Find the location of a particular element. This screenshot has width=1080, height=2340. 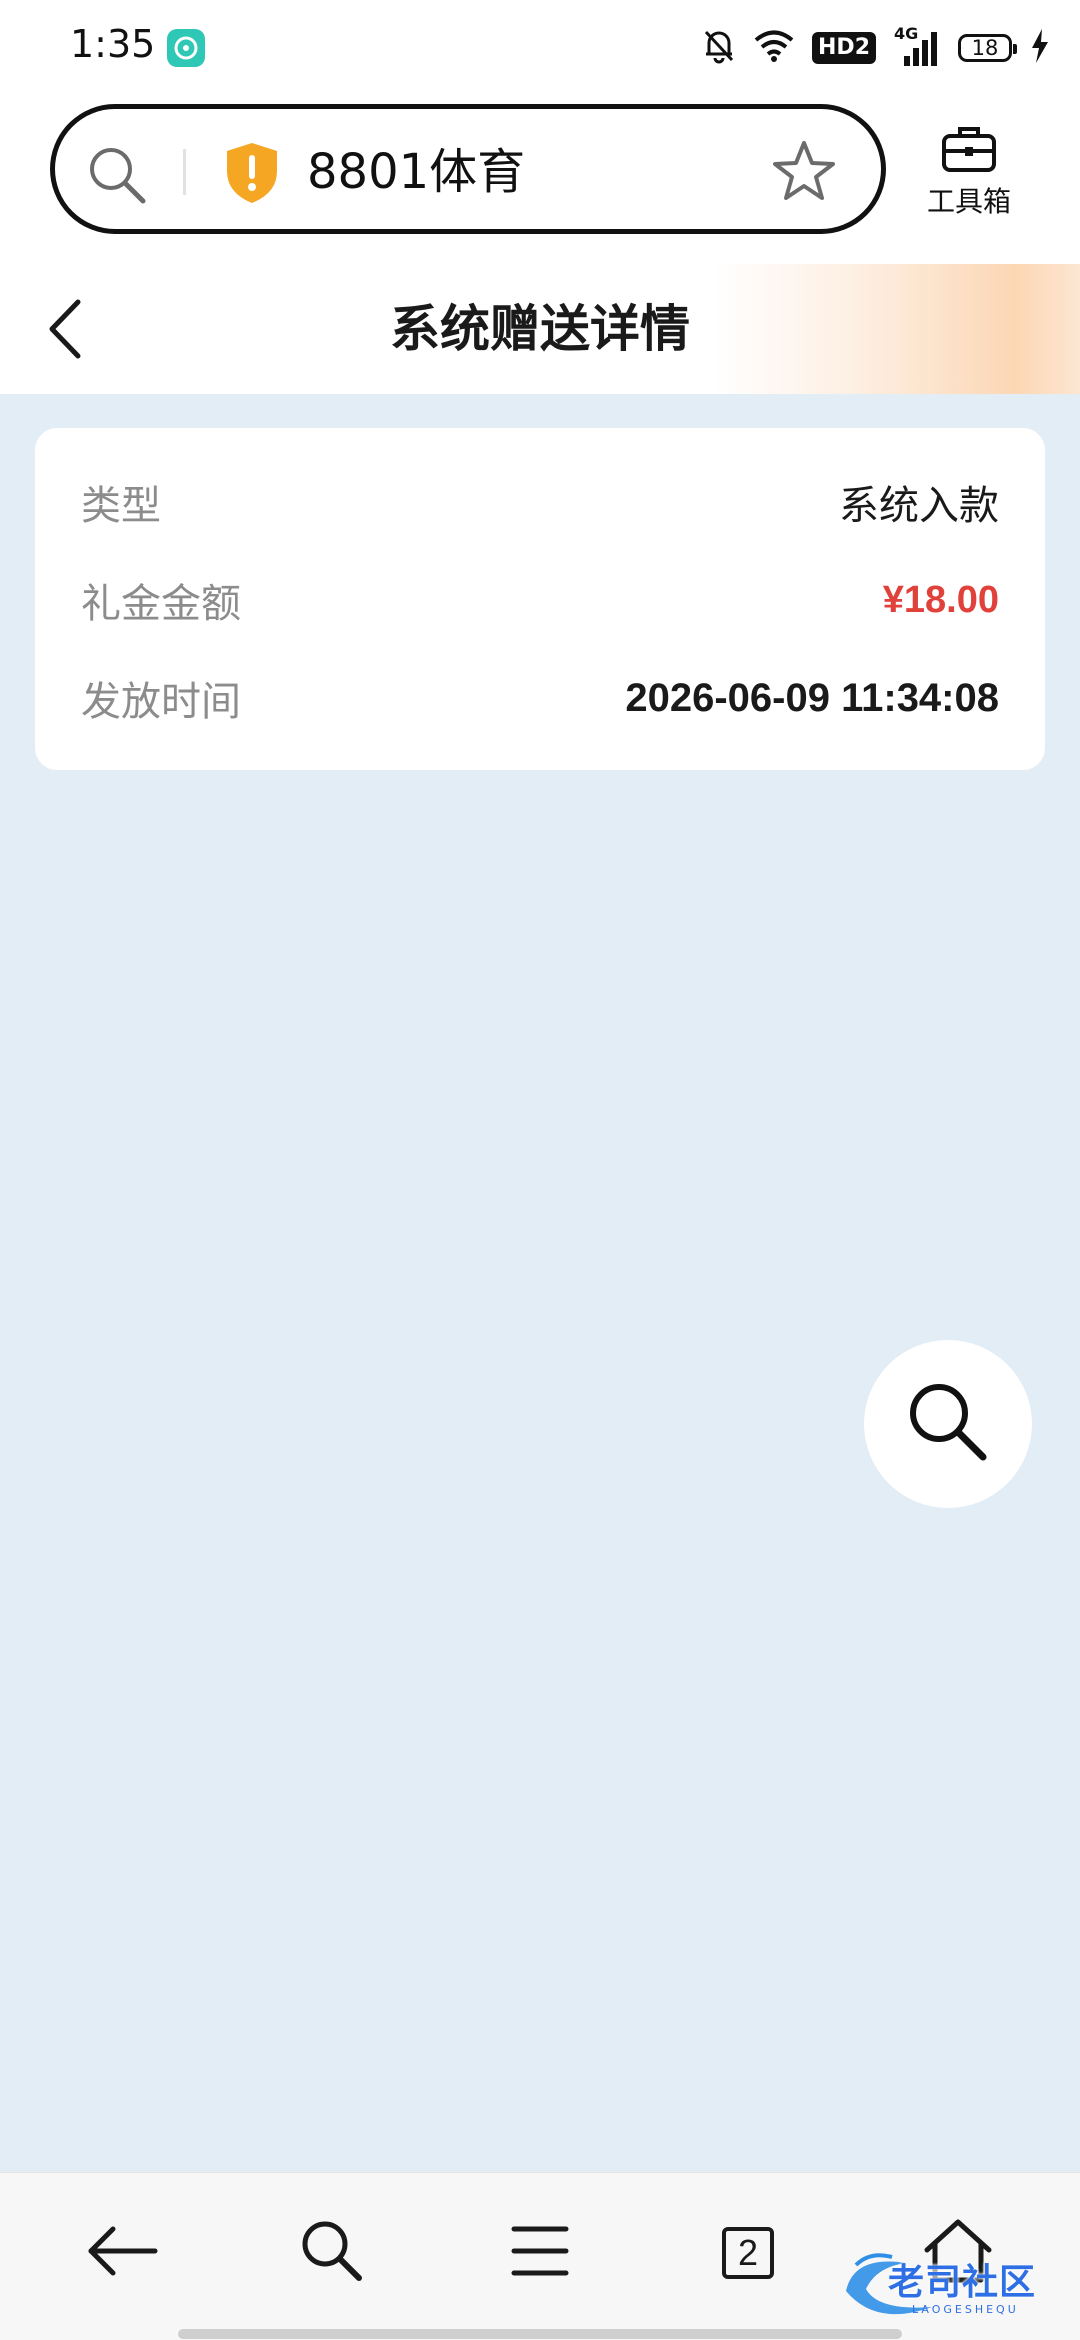

toolbox-button: 工具箱 is located at coordinates (969, 174).